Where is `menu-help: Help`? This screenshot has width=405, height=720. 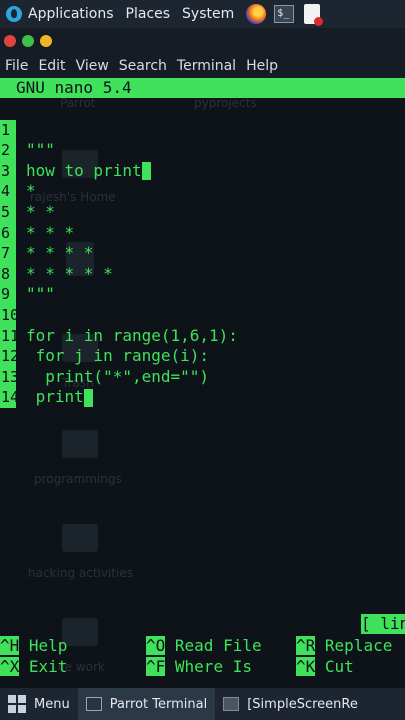
menu-help: Help is located at coordinates (262, 66).